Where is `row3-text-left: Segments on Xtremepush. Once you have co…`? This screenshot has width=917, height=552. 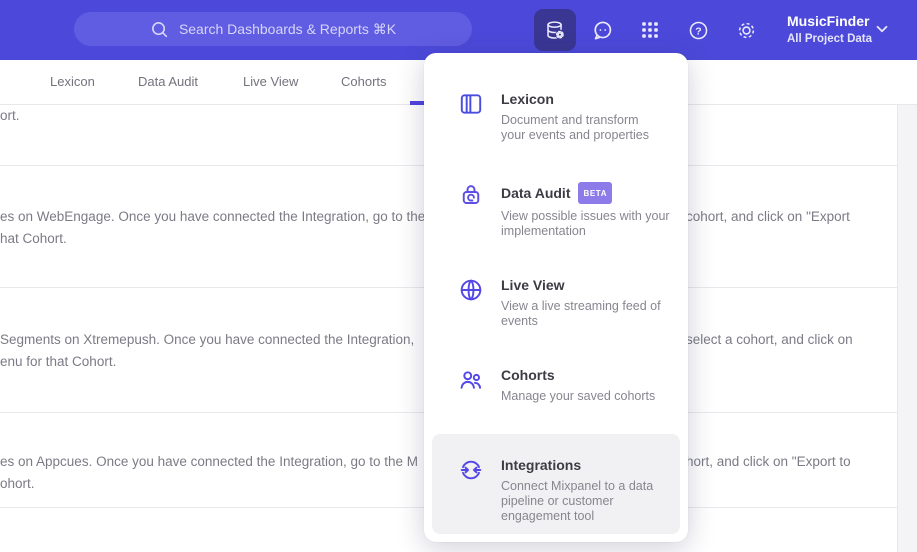 row3-text-left: Segments on Xtremepush. Once you have co… is located at coordinates (207, 339).